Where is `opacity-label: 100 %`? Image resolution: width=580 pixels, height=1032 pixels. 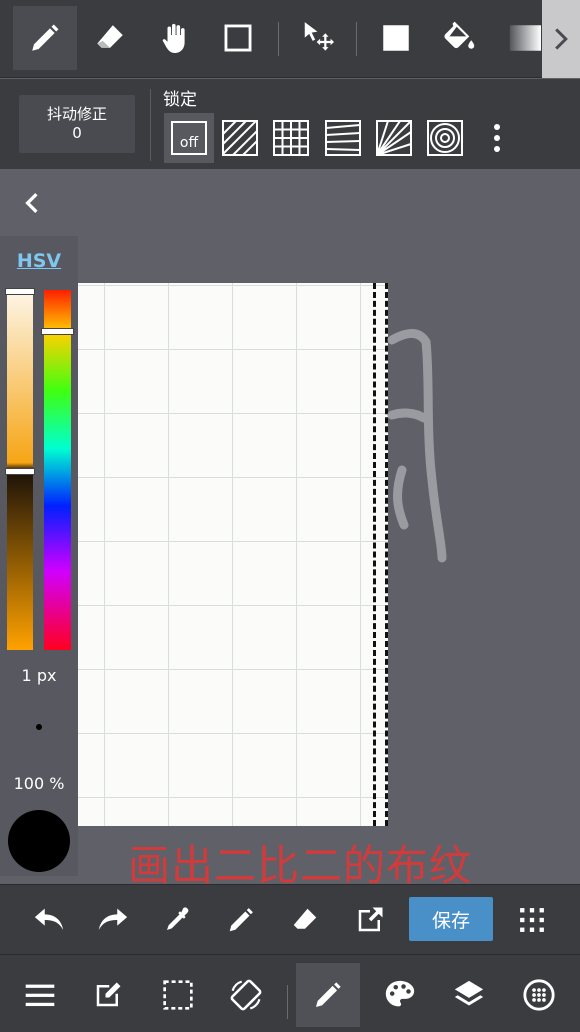
opacity-label: 100 % is located at coordinates (39, 783).